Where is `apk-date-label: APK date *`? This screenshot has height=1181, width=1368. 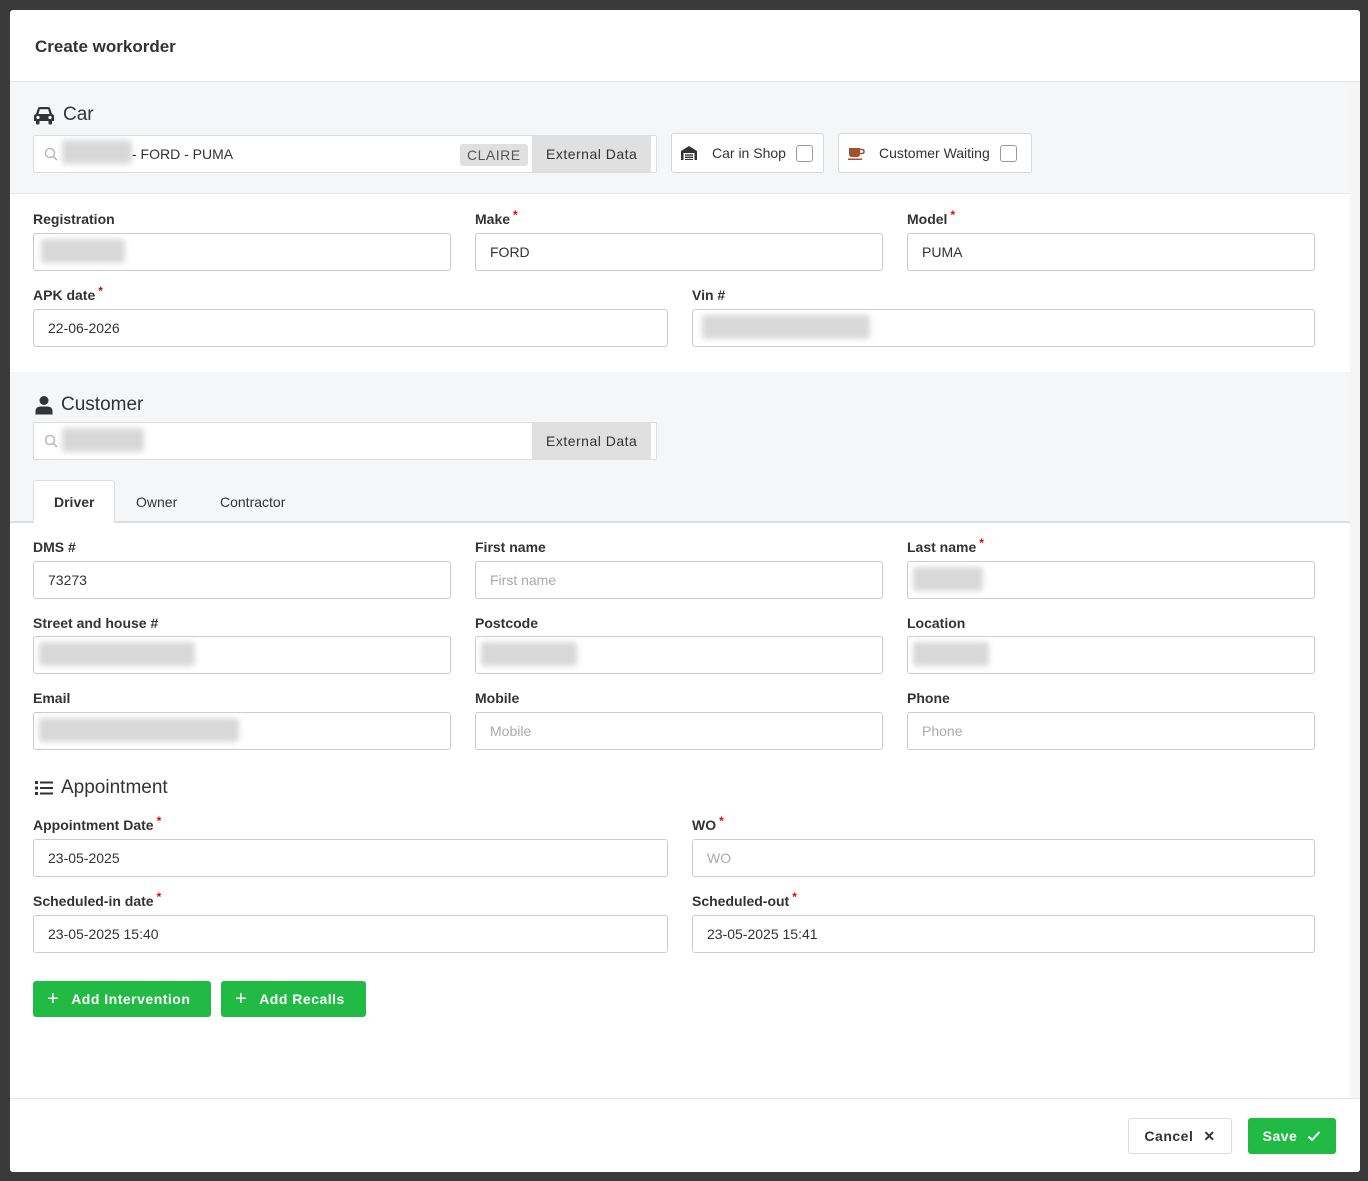 apk-date-label: APK date * is located at coordinates (68, 293).